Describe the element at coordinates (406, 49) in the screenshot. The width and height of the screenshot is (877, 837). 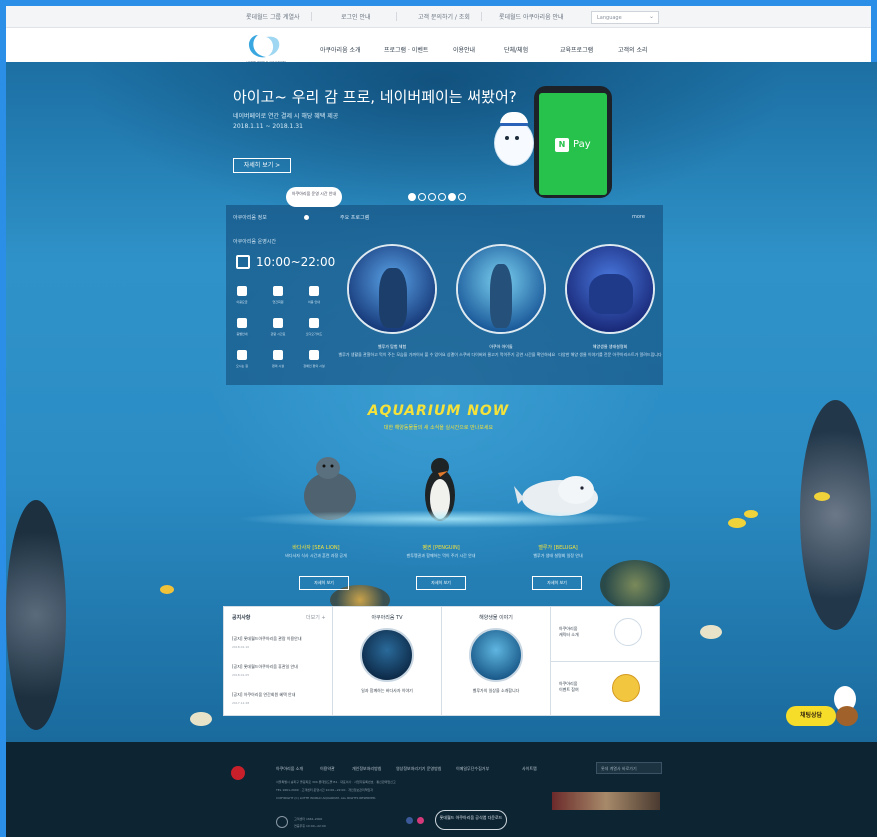
I see `nav-programs: 프로그램 · 이벤트` at that location.